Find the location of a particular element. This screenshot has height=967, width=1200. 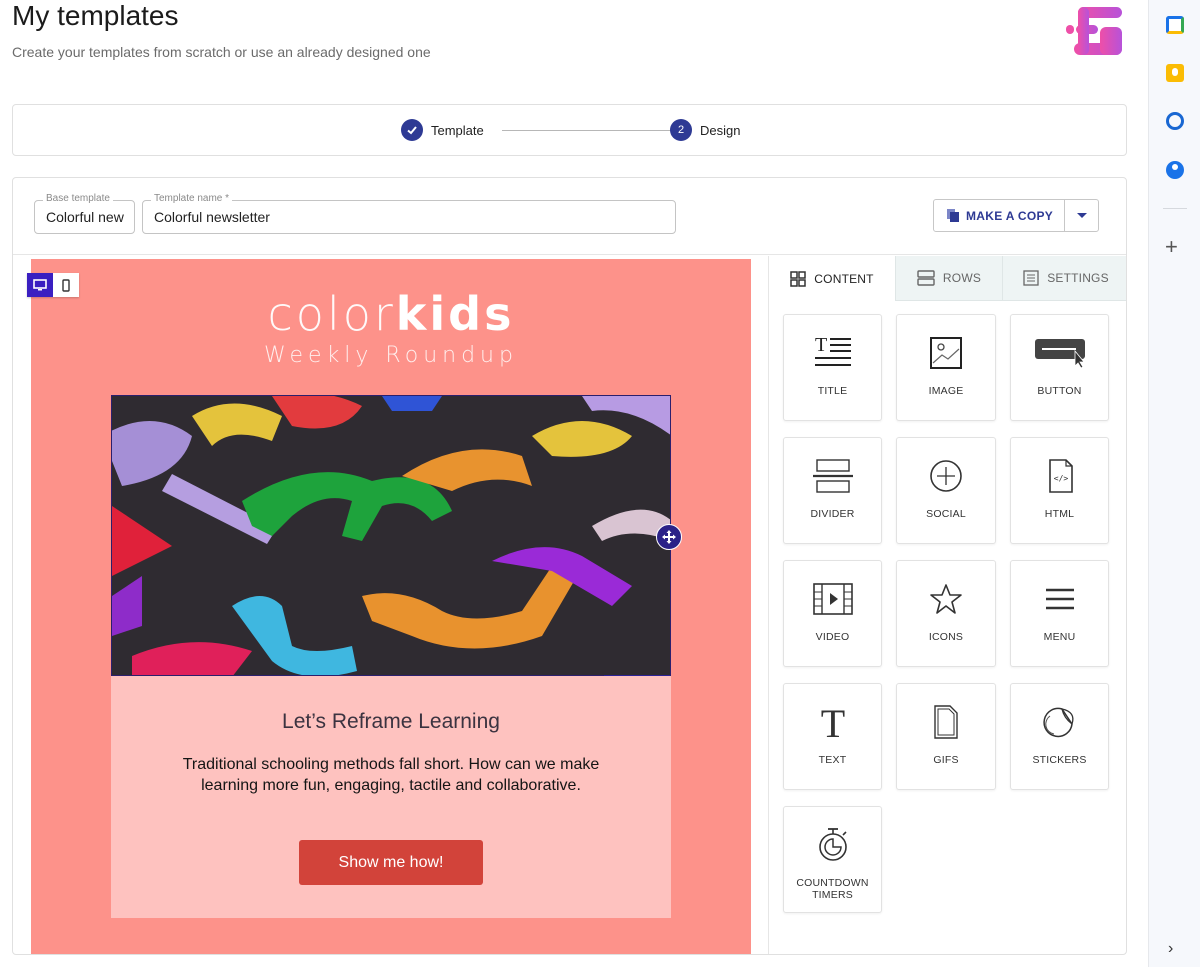

template-name-input: Template name * Colorful newsletter is located at coordinates (409, 213).